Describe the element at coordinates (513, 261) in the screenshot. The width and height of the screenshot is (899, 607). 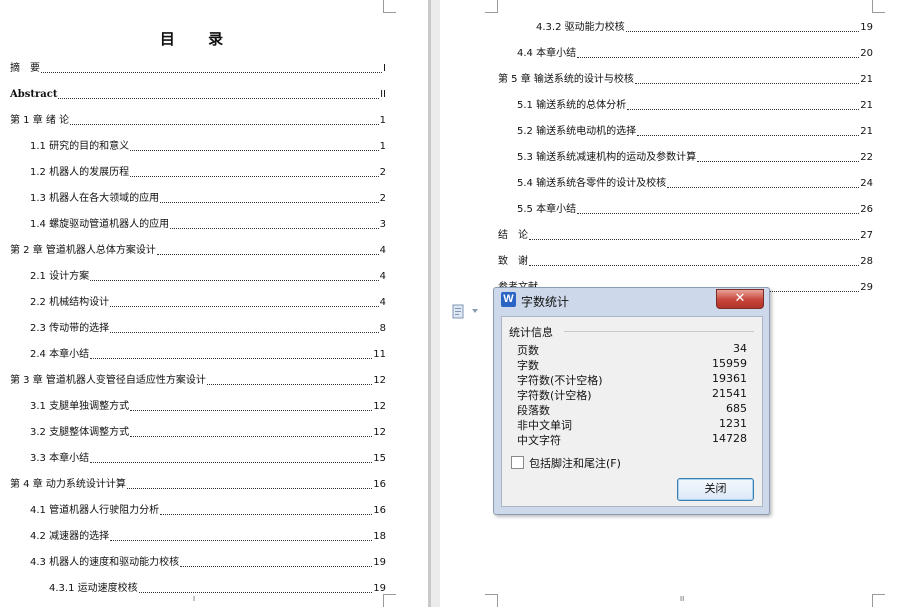
I see `toc-entry-label: 致 谢` at that location.